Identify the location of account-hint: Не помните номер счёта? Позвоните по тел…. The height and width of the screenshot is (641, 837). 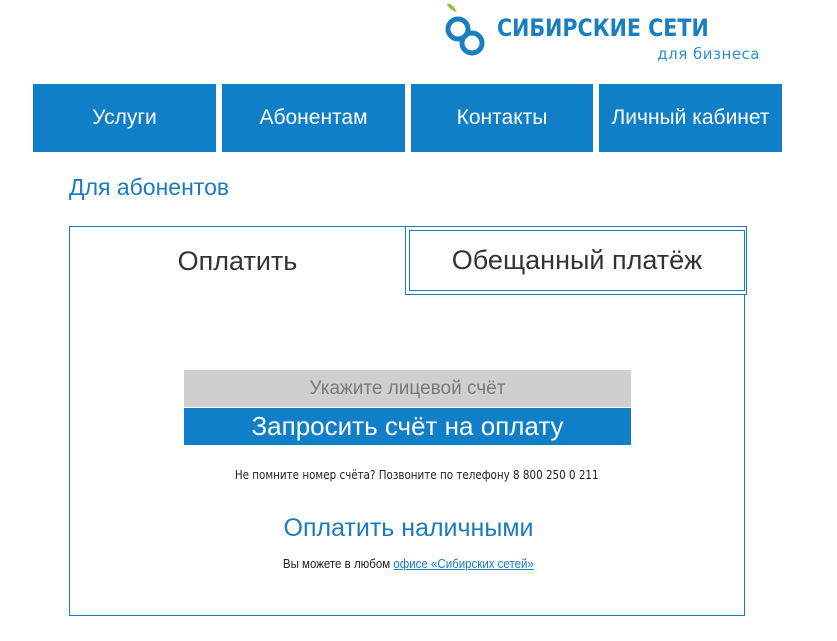
(418, 474).